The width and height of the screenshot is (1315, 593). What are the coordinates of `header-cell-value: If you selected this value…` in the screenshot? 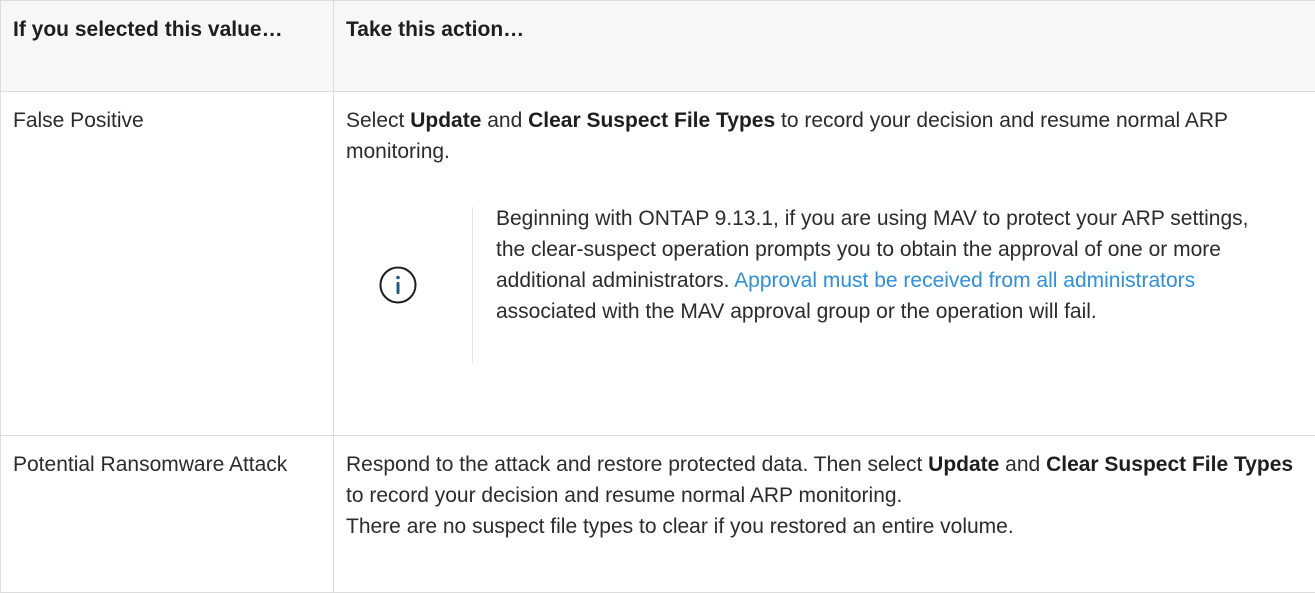 It's located at (167, 46).